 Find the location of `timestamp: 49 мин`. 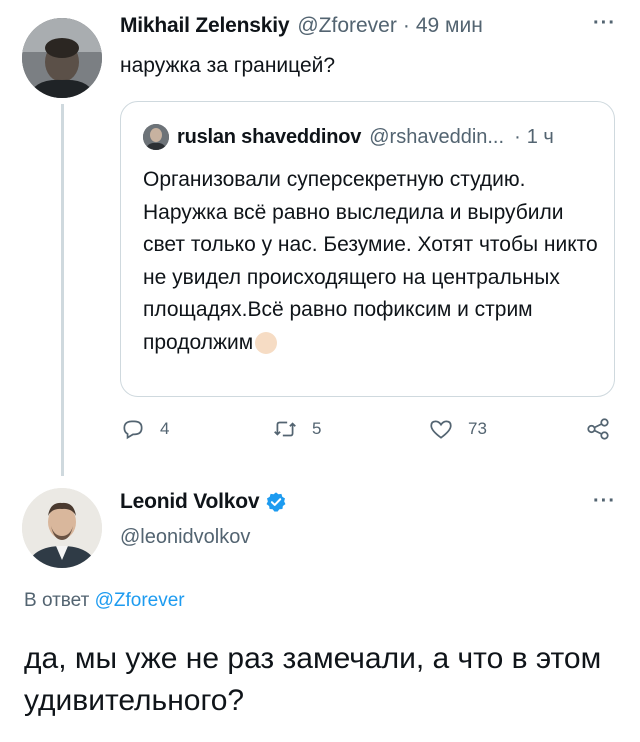

timestamp: 49 мин is located at coordinates (449, 26).